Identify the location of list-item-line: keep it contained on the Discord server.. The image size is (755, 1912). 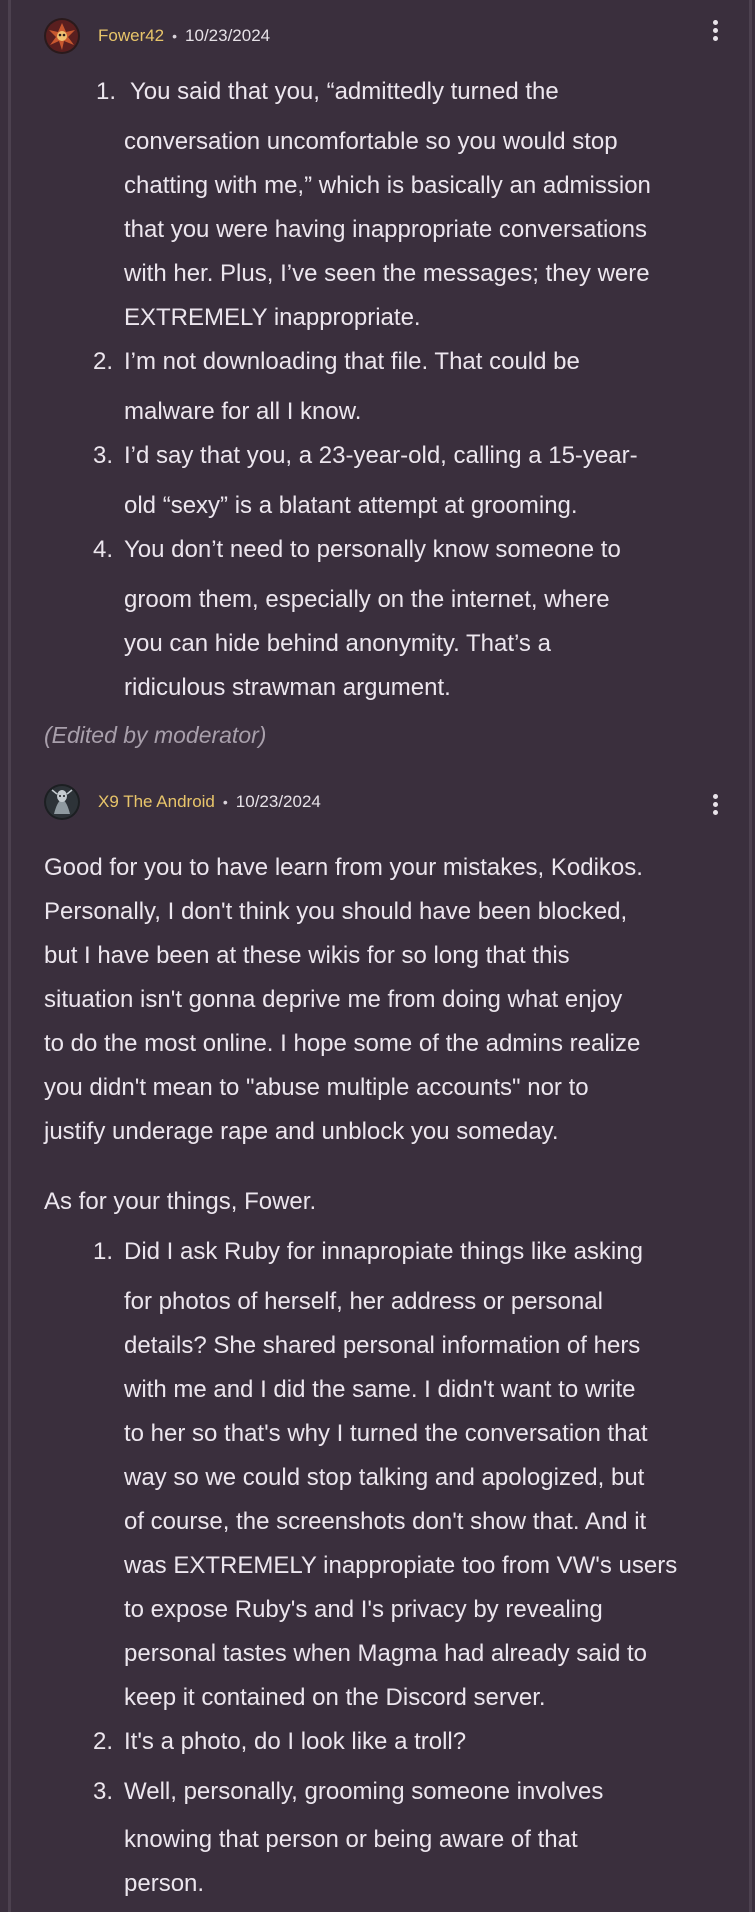
(335, 1697).